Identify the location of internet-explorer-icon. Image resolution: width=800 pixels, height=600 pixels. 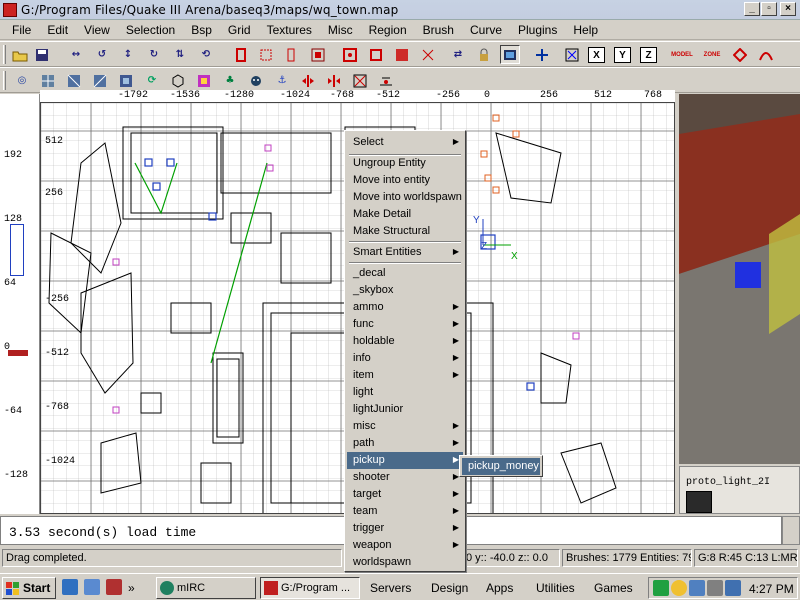
(70, 587).